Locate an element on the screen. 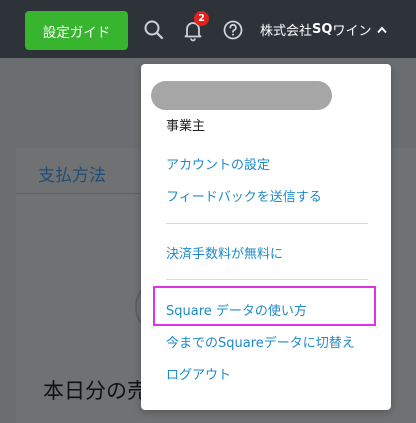  account-settings-link: アカウントの設定 is located at coordinates (218, 163).